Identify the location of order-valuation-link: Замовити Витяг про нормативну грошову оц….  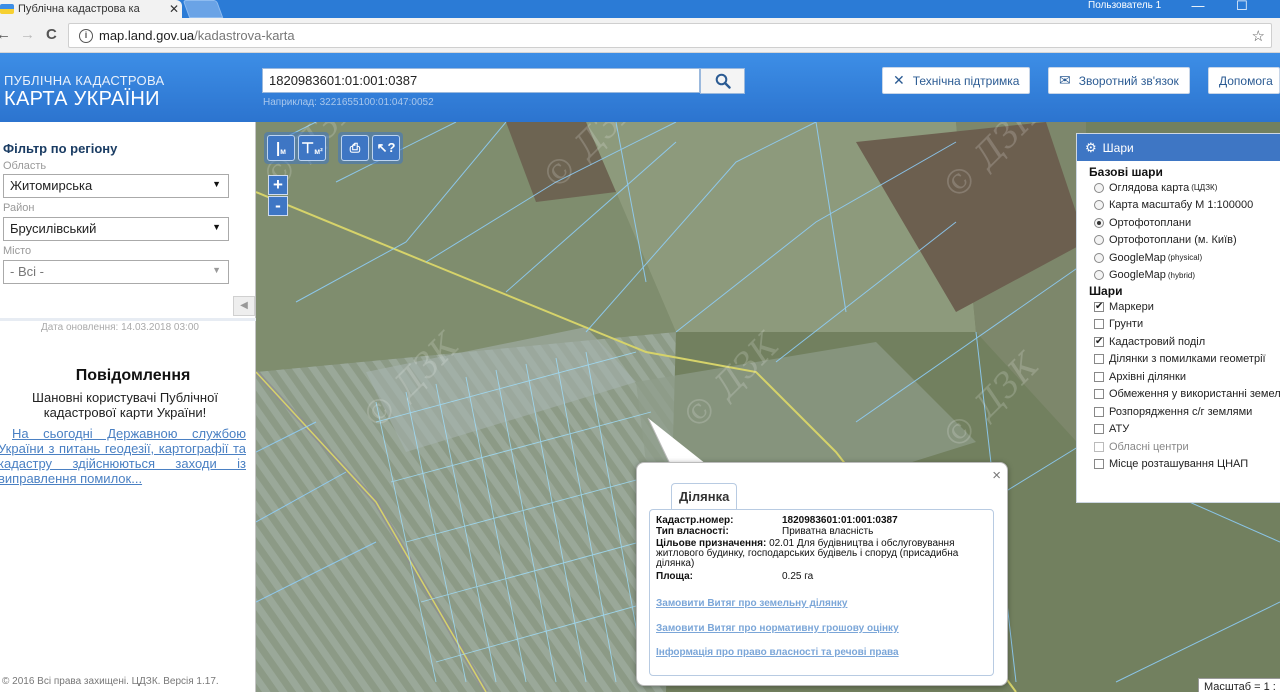
(777, 628).